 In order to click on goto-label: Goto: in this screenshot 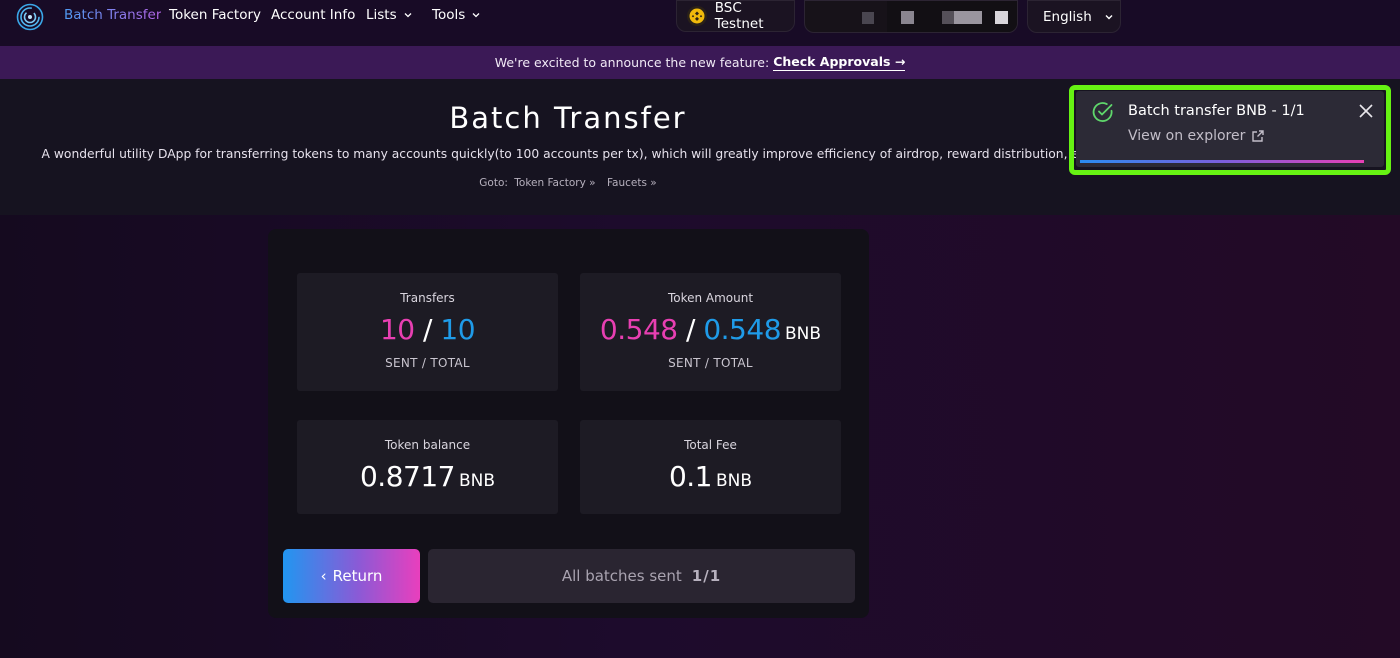, I will do `click(493, 183)`.